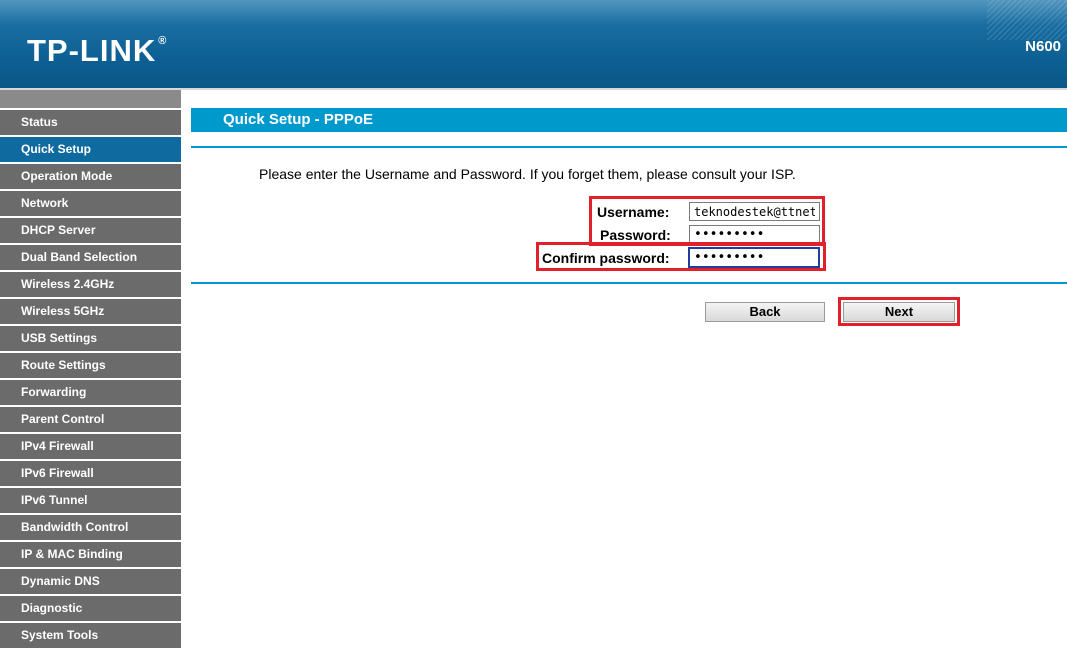  Describe the element at coordinates (163, 41) in the screenshot. I see `registered-mark: ®` at that location.